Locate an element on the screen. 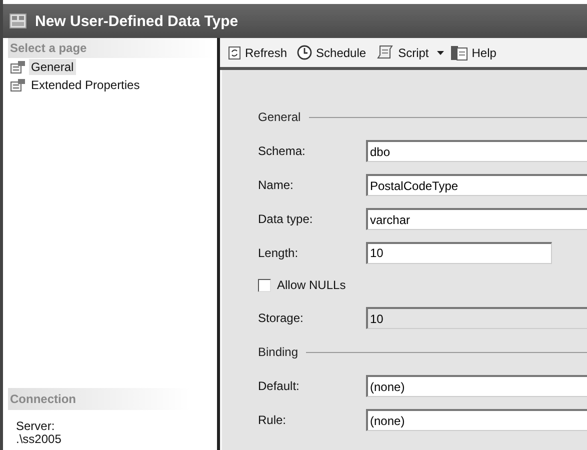 This screenshot has width=587, height=450. field-label: Length: is located at coordinates (279, 253).